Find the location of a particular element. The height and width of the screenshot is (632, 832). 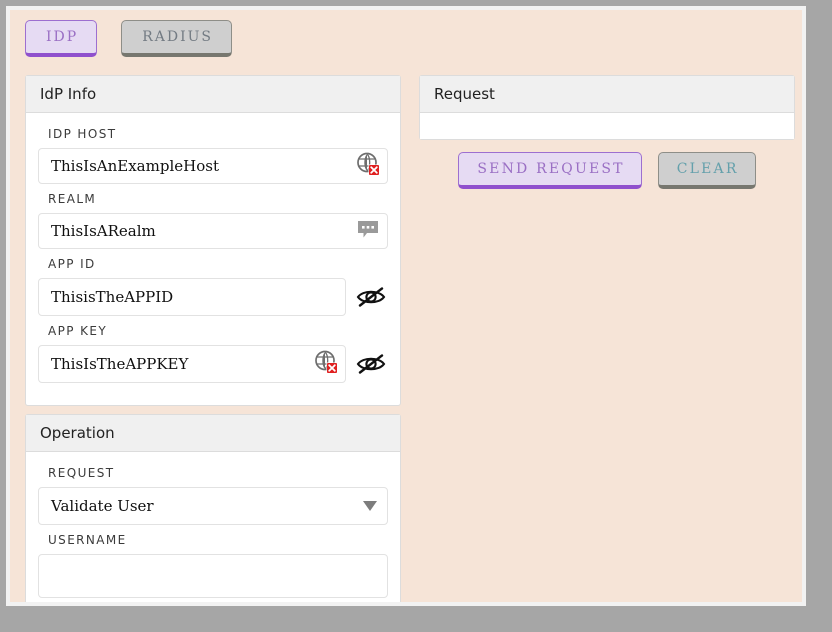

tooltip-dots-icon is located at coordinates (368, 231).